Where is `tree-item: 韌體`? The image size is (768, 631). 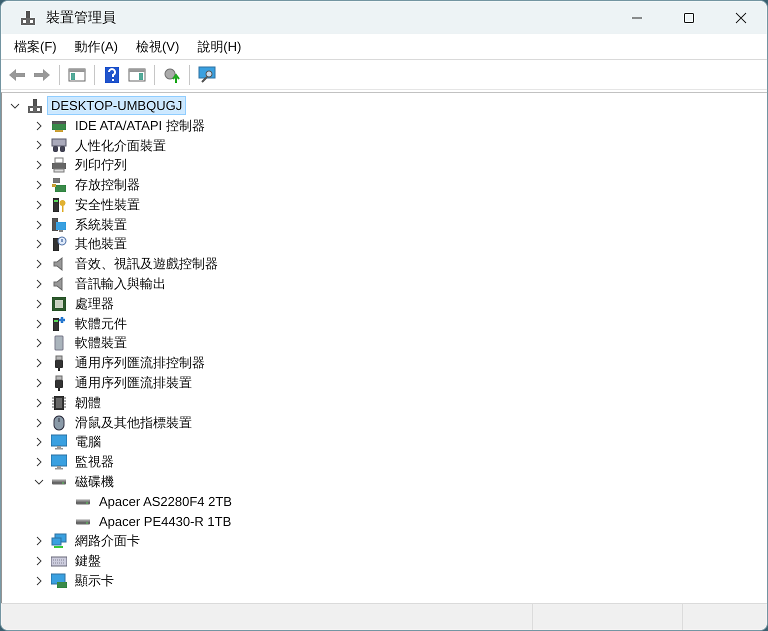
tree-item: 韌體 is located at coordinates (88, 403).